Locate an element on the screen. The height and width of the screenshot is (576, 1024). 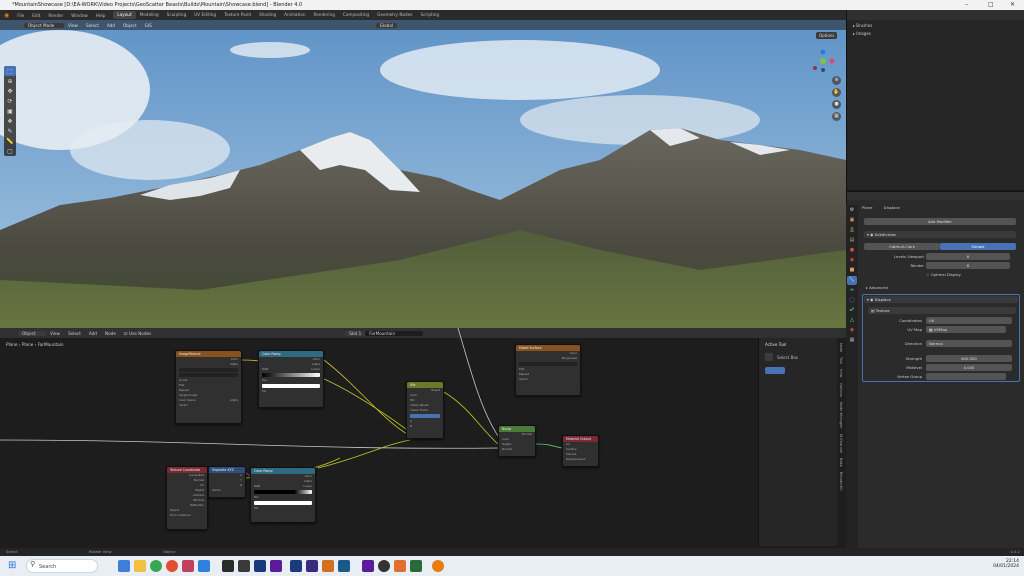
sidebar-tab-node-wrangler: Node Wrangler is located at coordinates (841, 415).